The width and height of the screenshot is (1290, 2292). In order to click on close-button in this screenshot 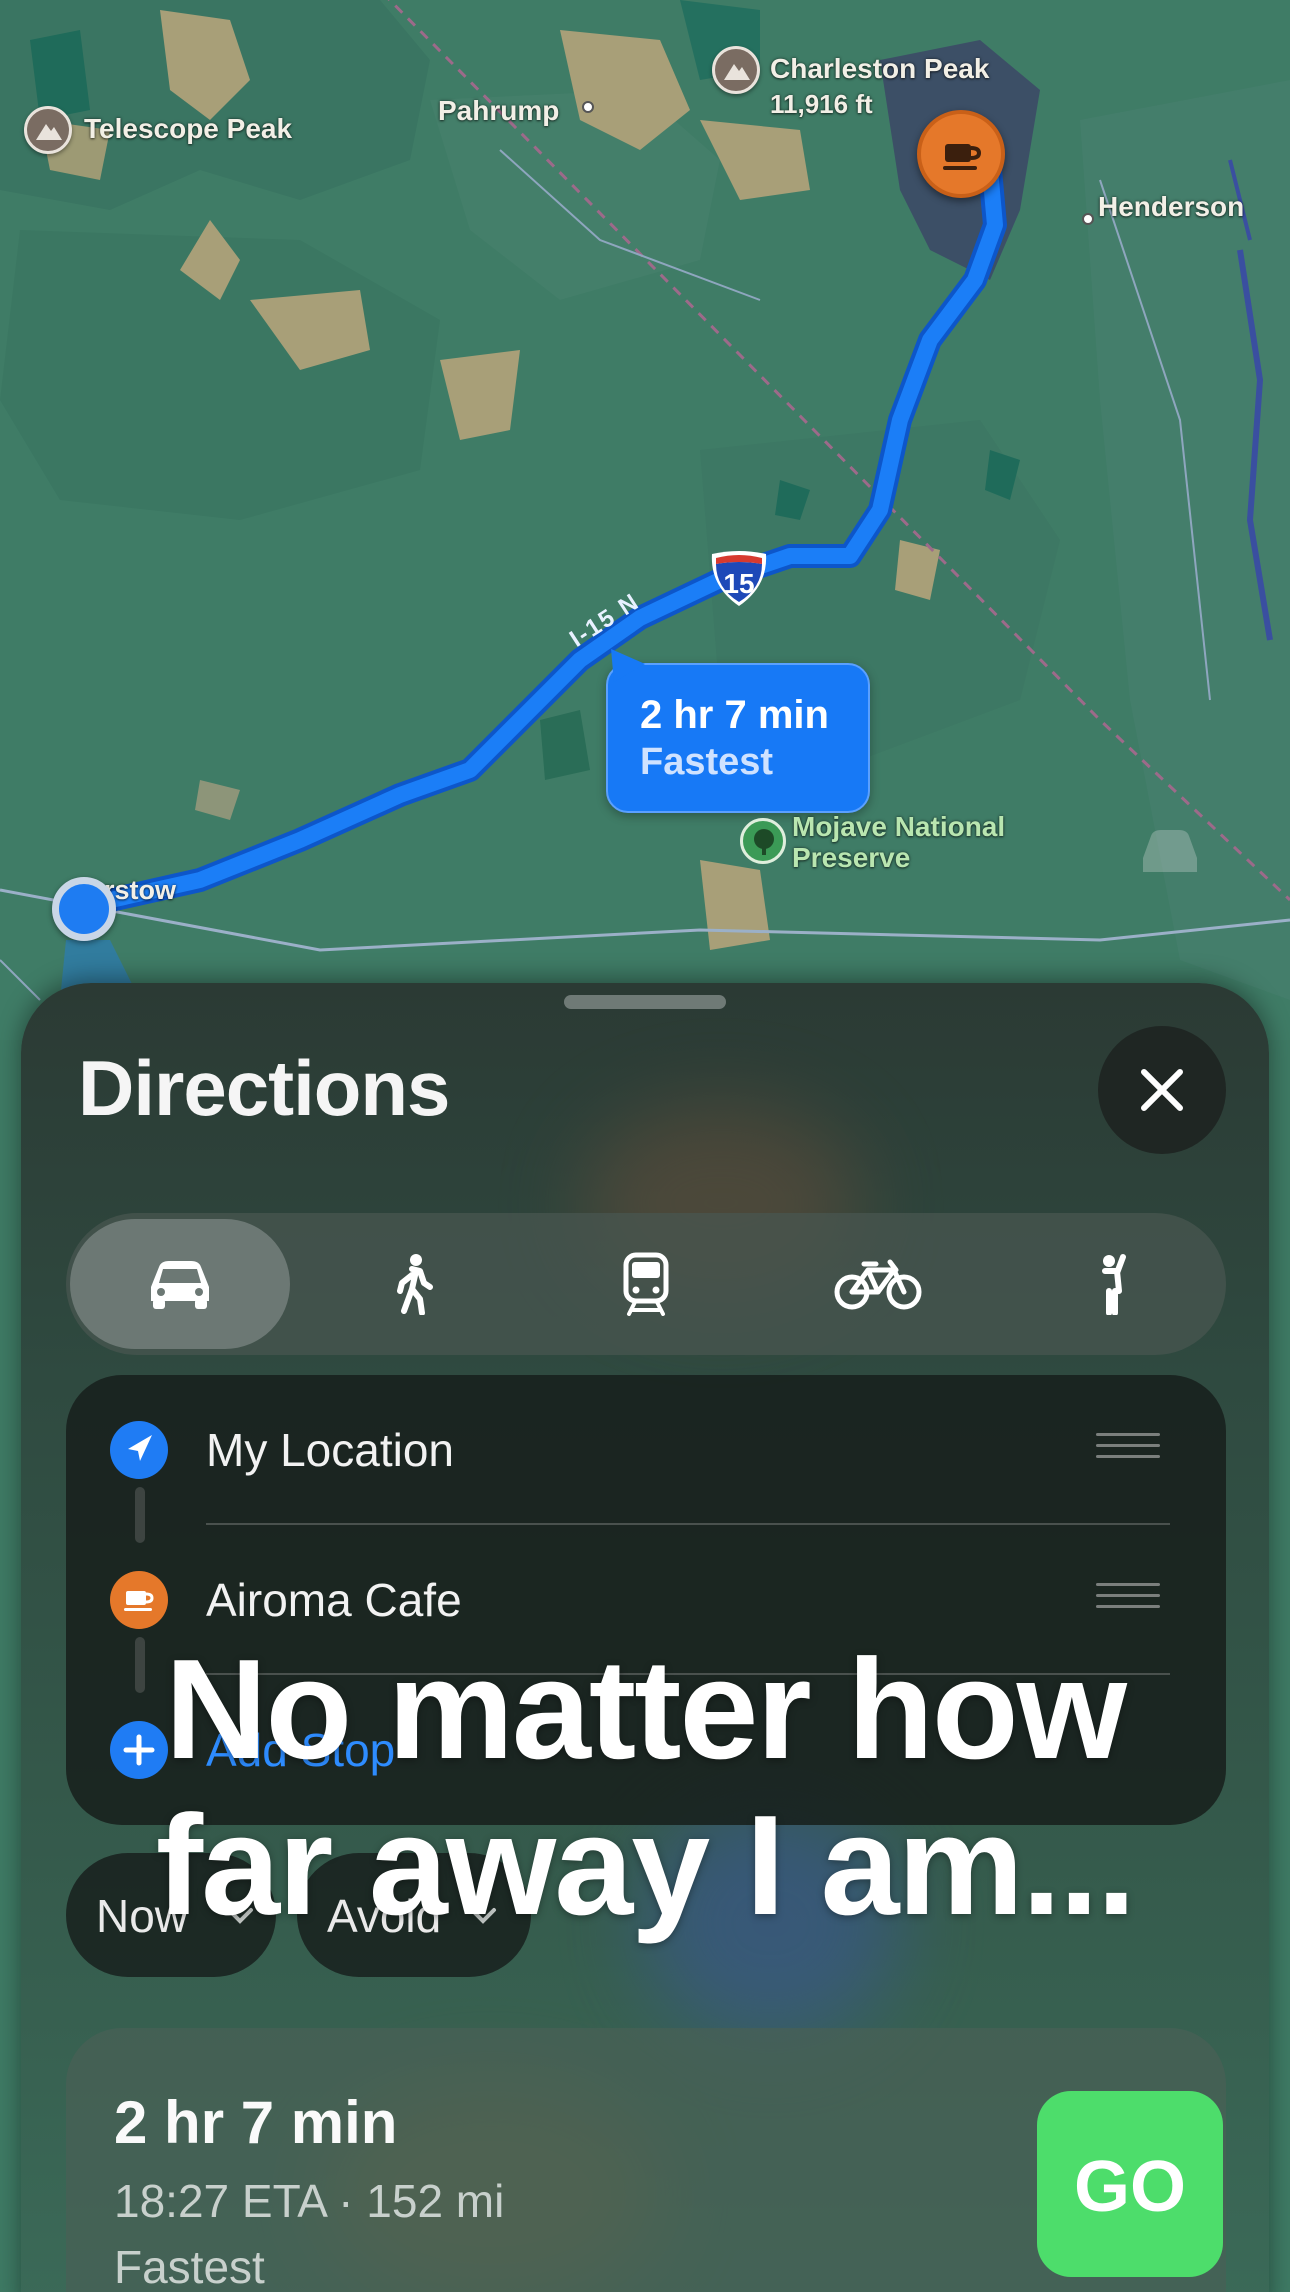, I will do `click(1162, 1090)`.